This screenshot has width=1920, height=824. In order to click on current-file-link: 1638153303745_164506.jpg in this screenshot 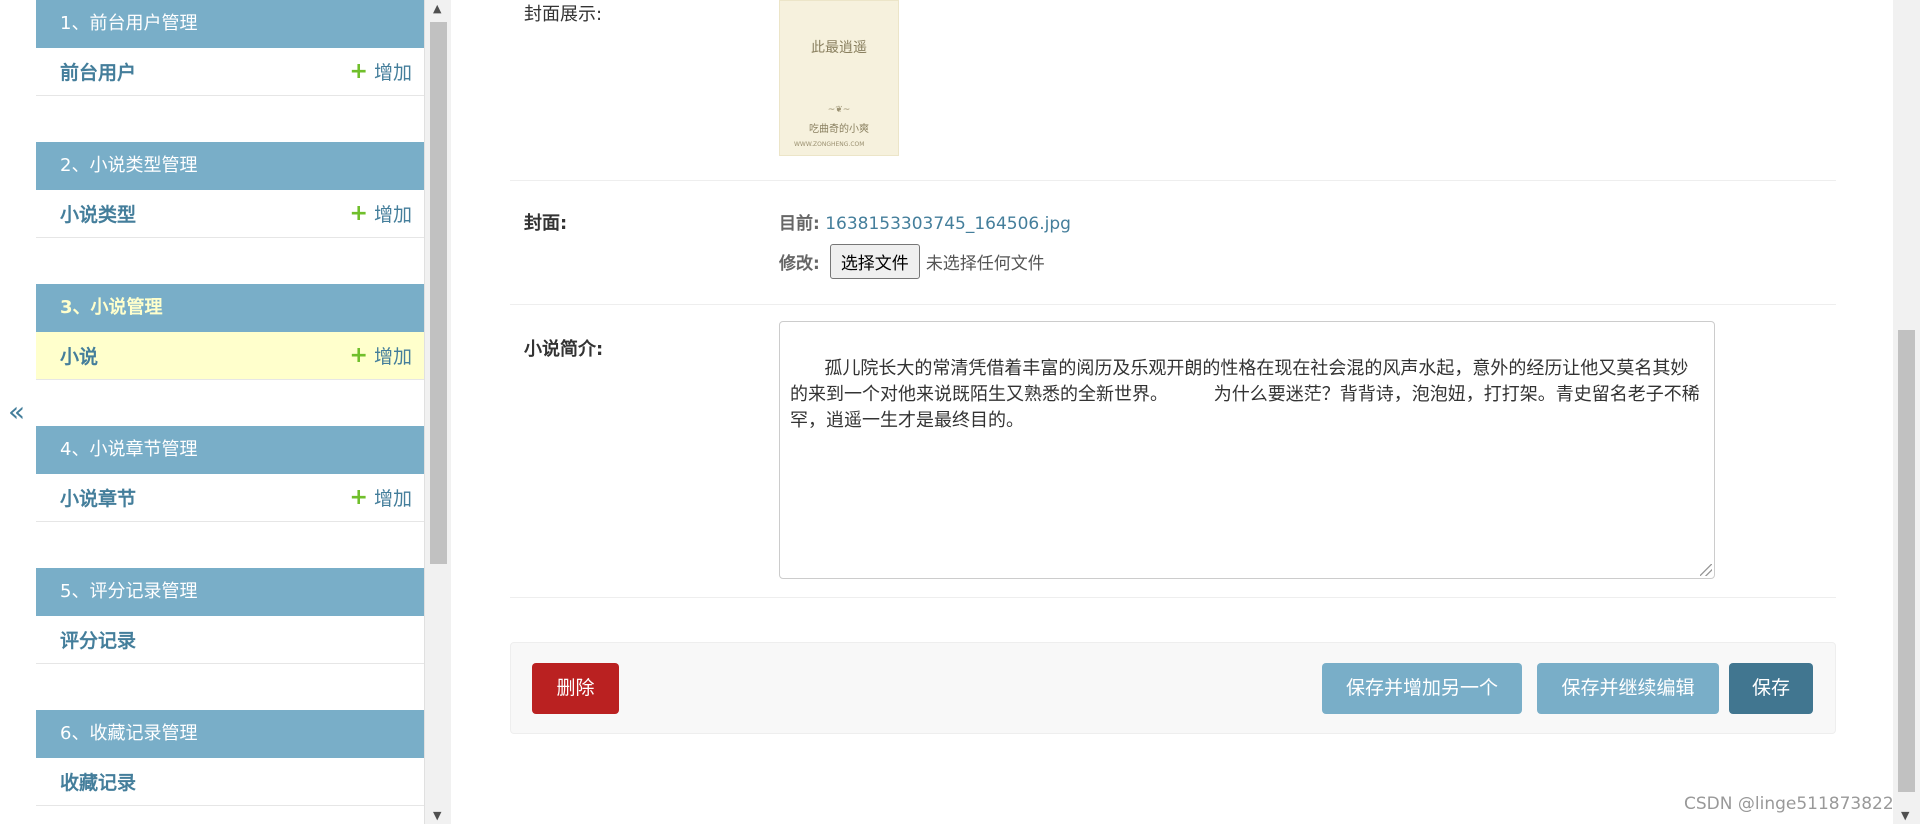, I will do `click(948, 224)`.